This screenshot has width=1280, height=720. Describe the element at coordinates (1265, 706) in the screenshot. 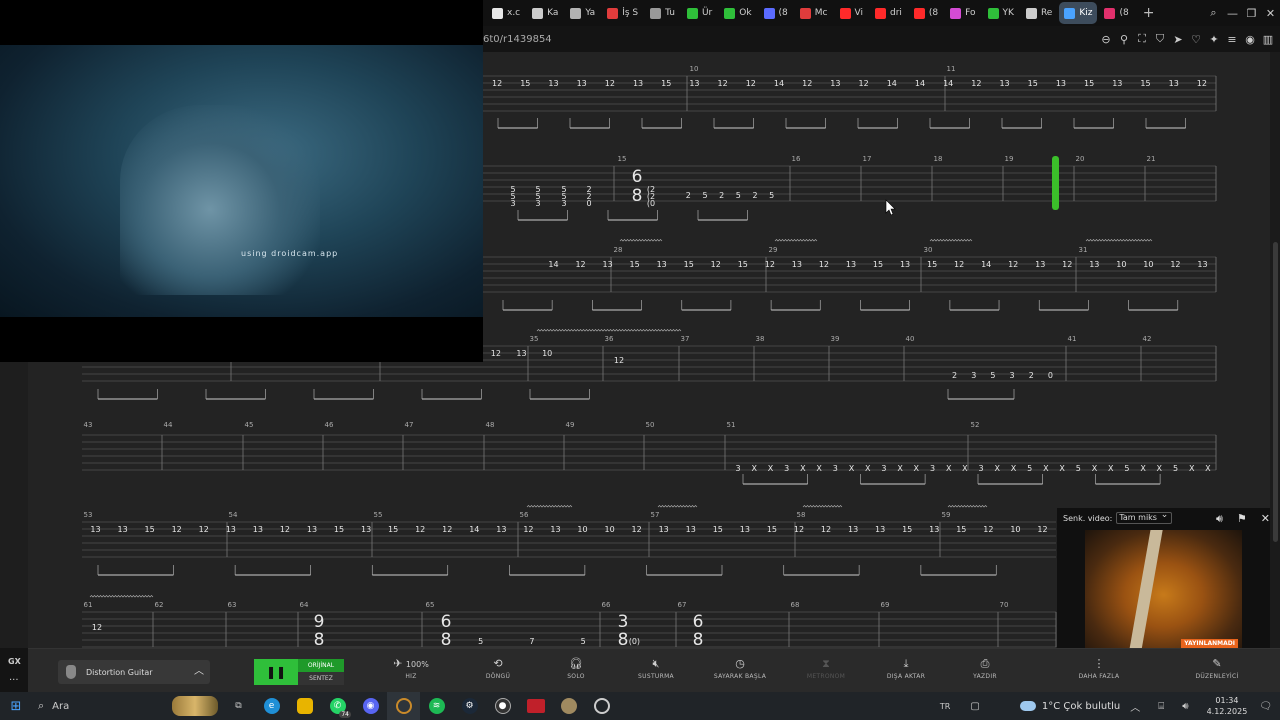

I see `notification-icon: 🗨︎` at that location.